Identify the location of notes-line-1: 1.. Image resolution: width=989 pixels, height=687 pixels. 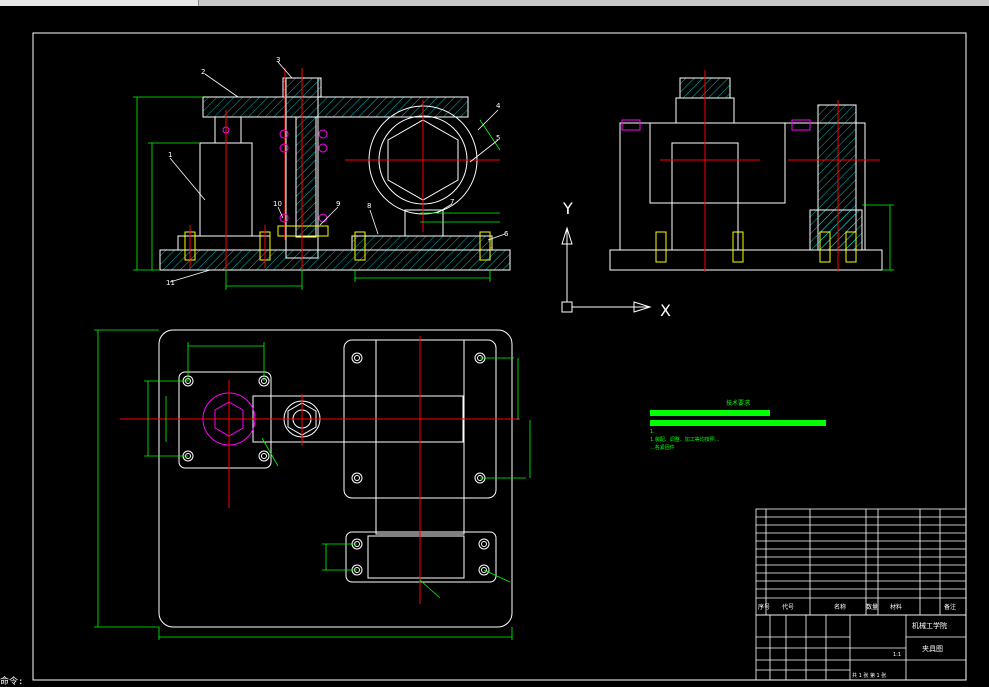
(652, 432).